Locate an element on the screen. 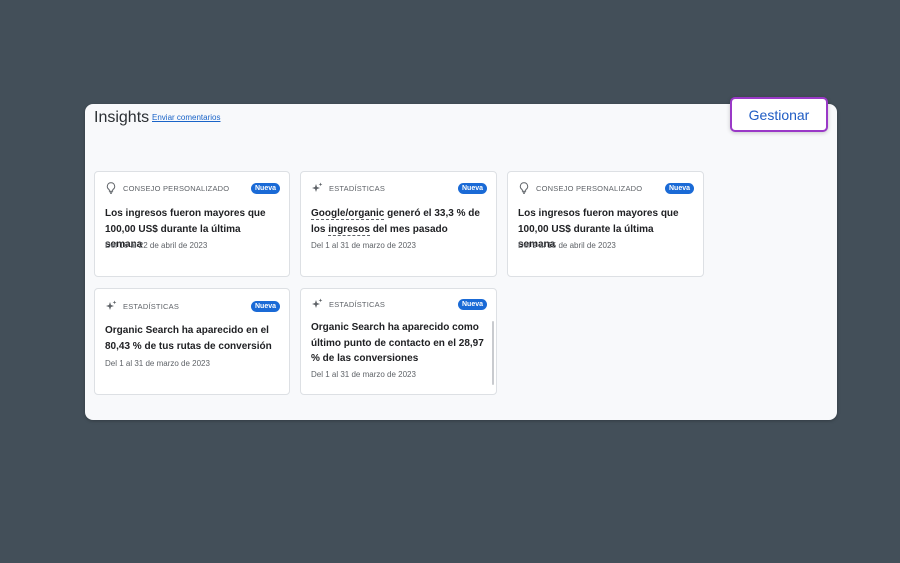 Image resolution: width=900 pixels, height=563 pixels. card-scrollbar is located at coordinates (493, 353).